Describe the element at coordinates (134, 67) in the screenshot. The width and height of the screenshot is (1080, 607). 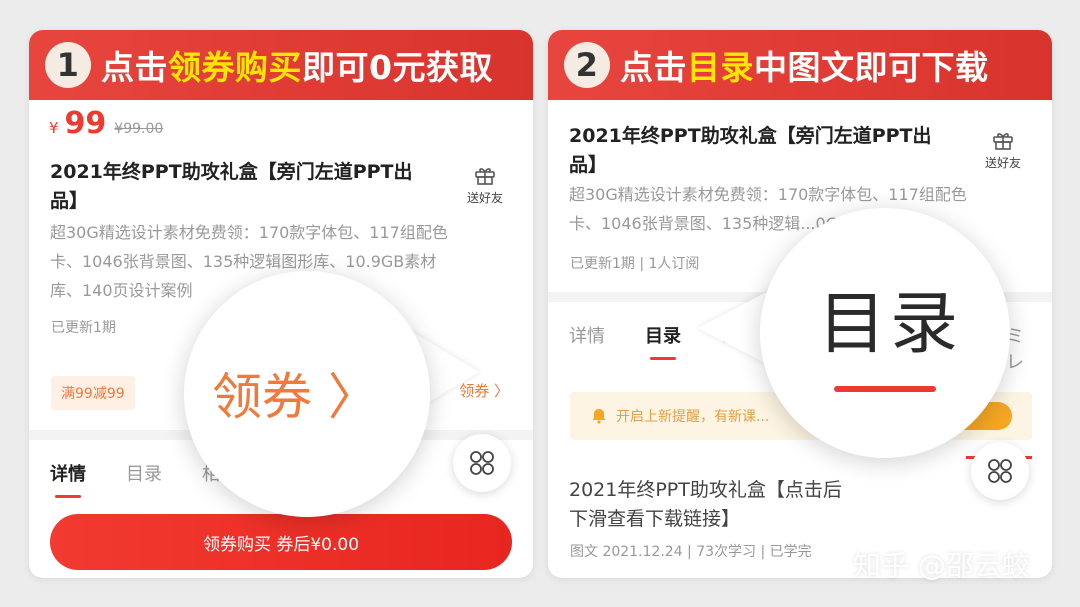
I see `step1-prefix: 点击` at that location.